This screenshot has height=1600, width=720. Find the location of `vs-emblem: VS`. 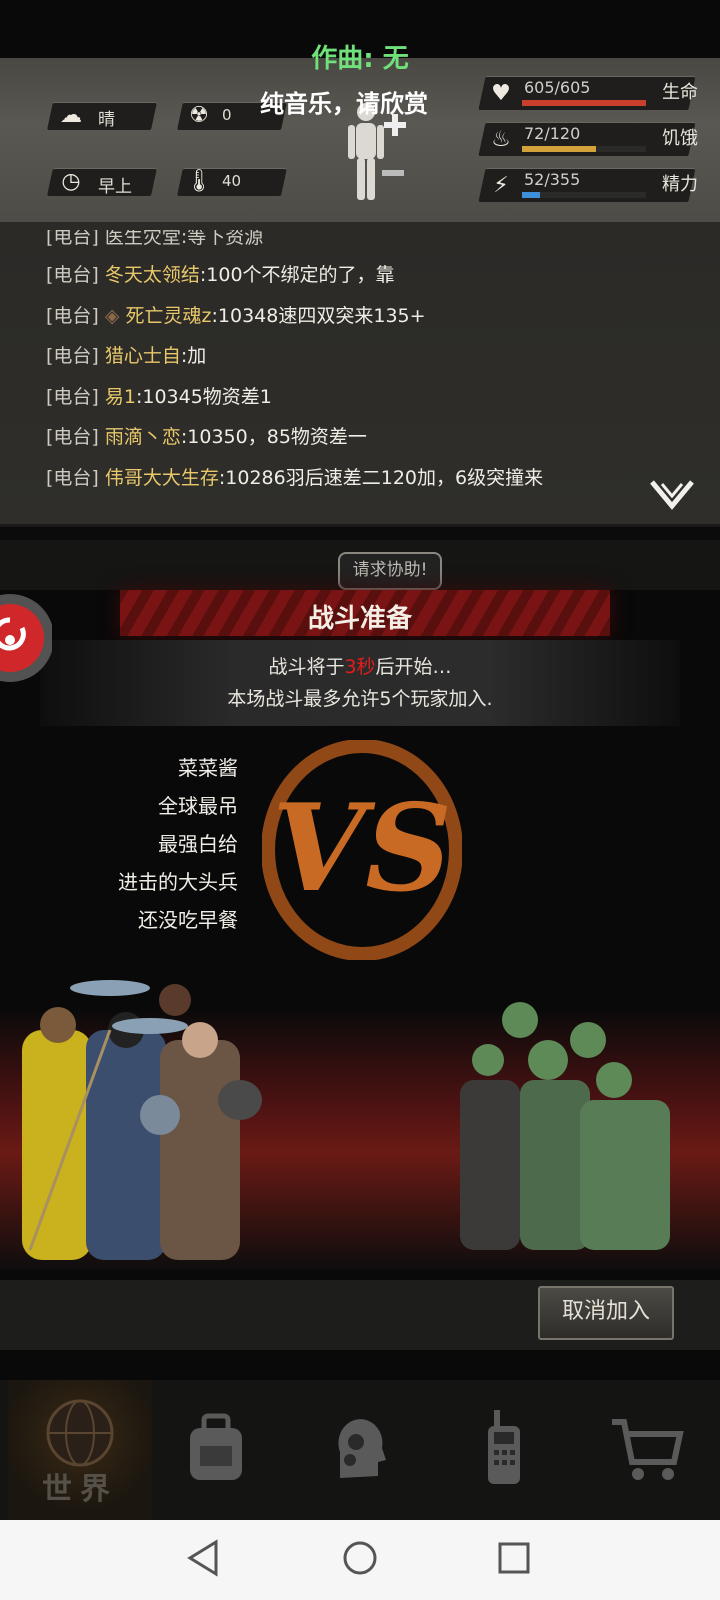

vs-emblem: VS is located at coordinates (362, 850).